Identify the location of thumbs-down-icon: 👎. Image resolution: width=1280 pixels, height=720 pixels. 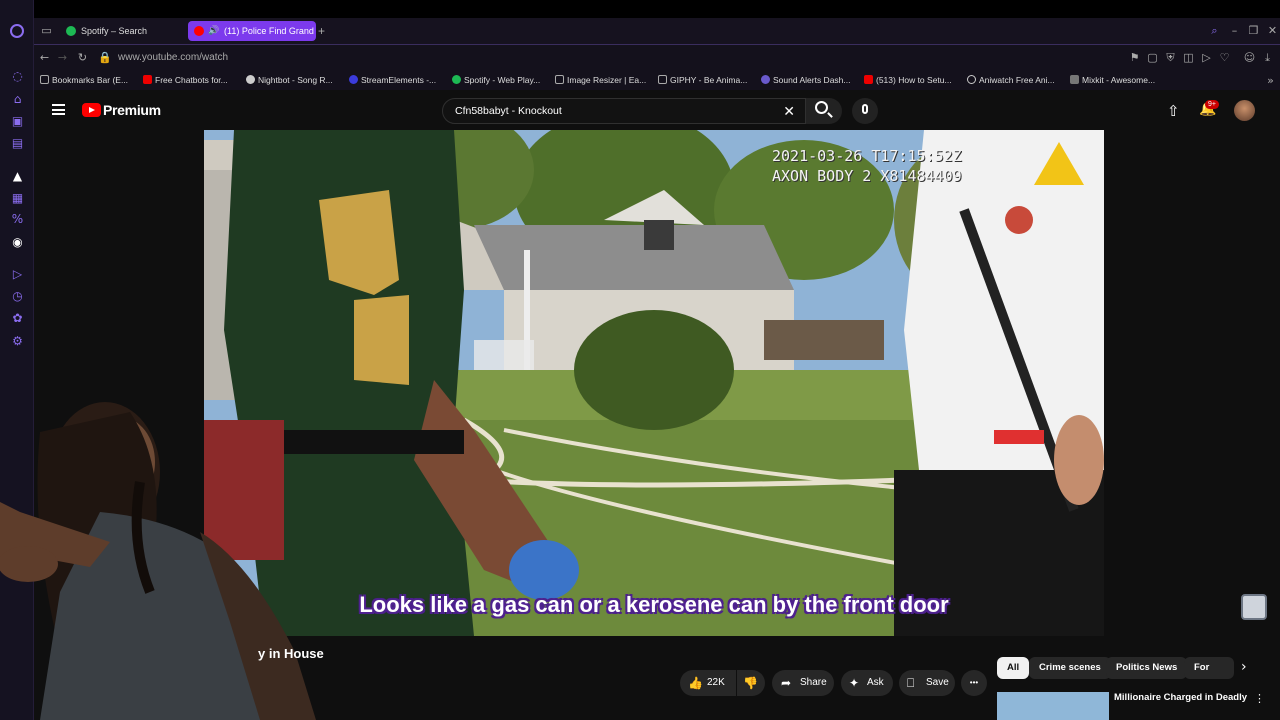
(750, 683).